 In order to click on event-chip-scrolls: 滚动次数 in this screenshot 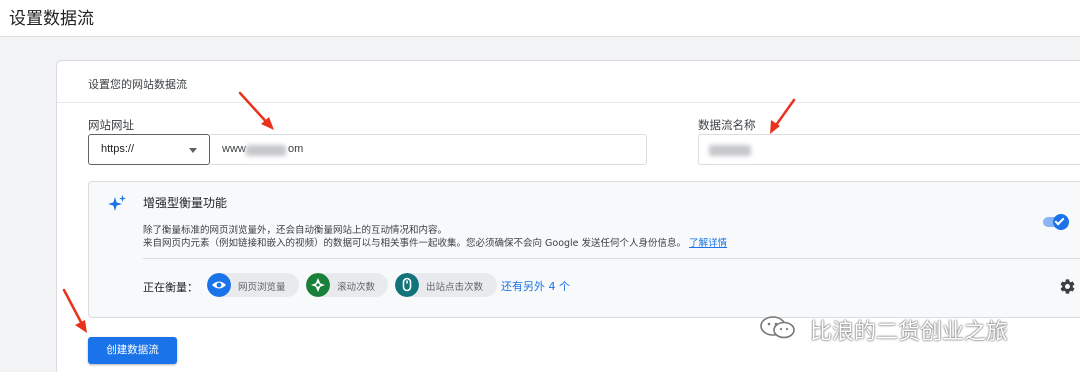, I will do `click(347, 285)`.